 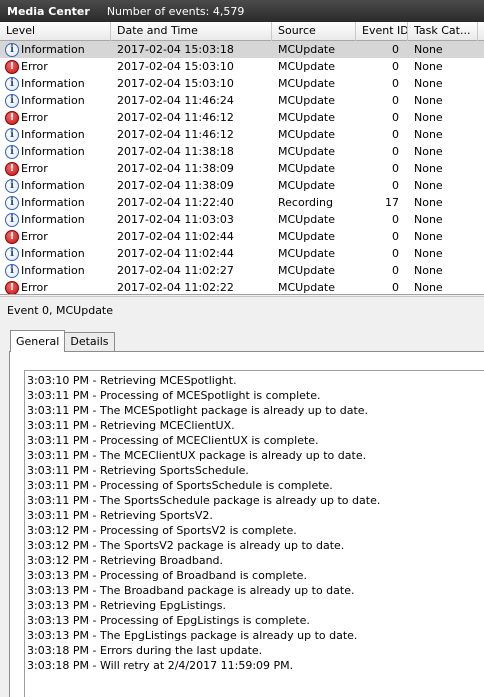 I want to click on cell-date-time: 2017-02-04 15:03:18, so click(x=175, y=49).